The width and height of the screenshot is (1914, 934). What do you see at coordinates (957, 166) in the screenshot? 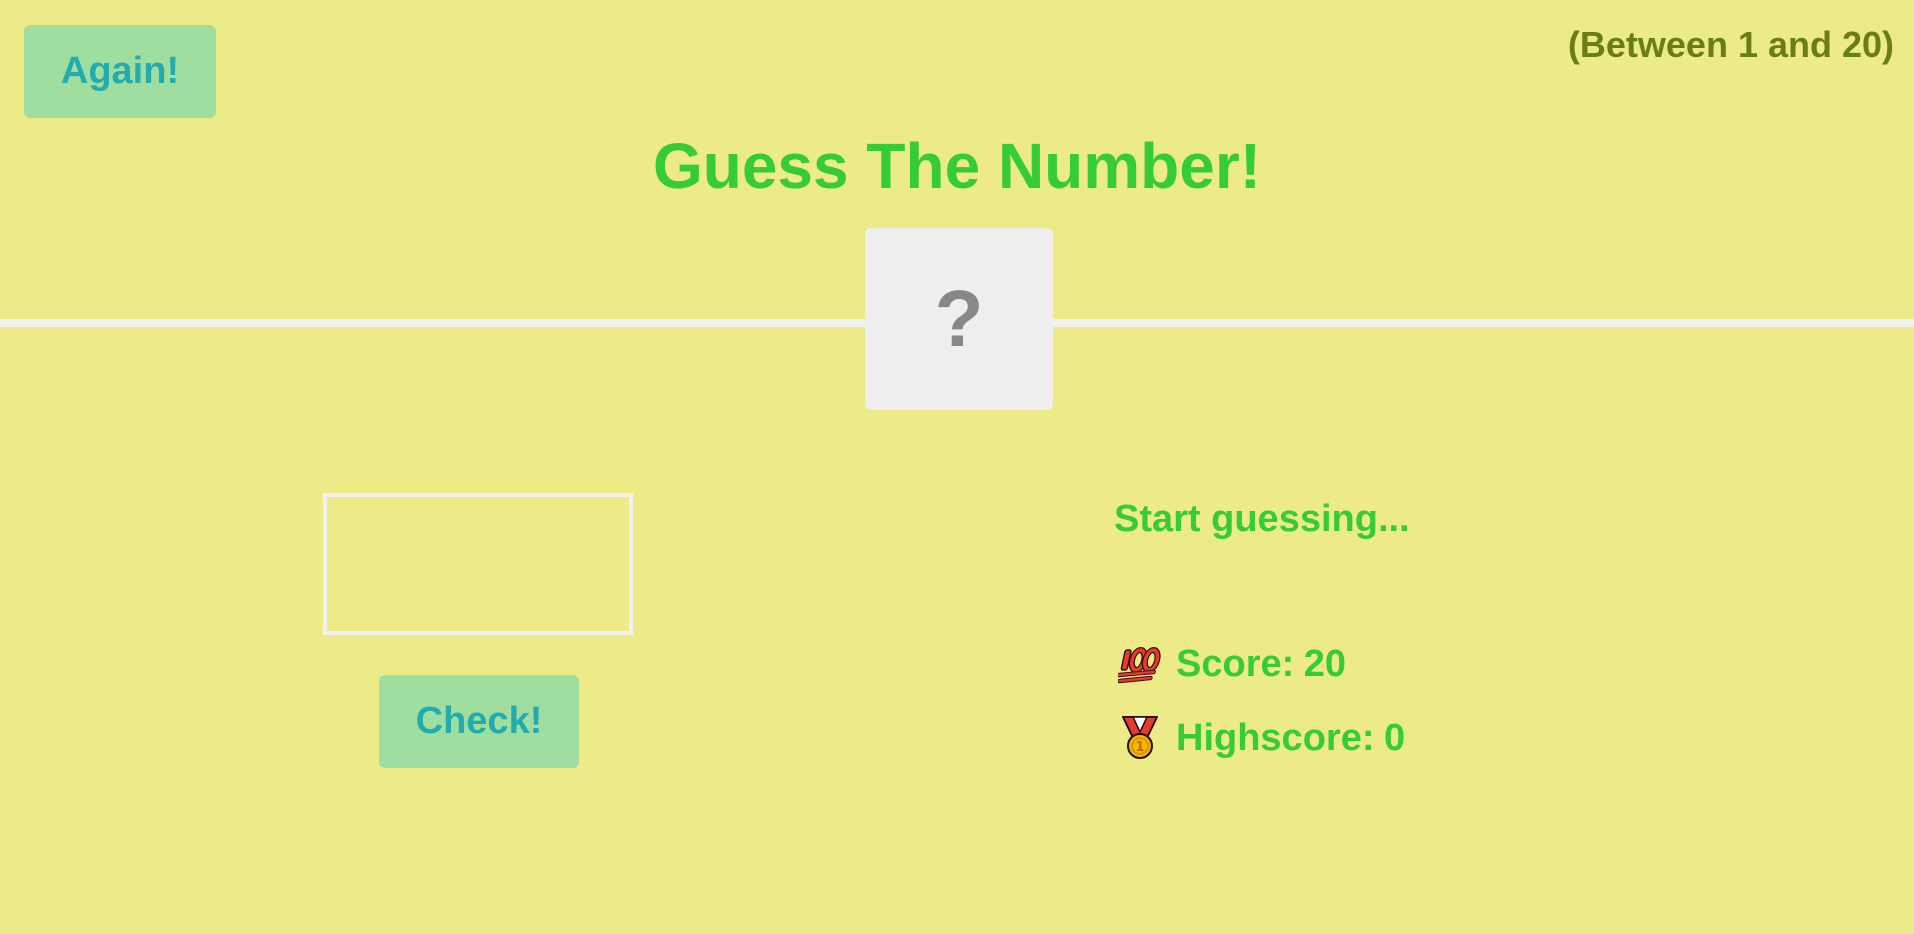
I see `page-title: Guess The Number!` at bounding box center [957, 166].